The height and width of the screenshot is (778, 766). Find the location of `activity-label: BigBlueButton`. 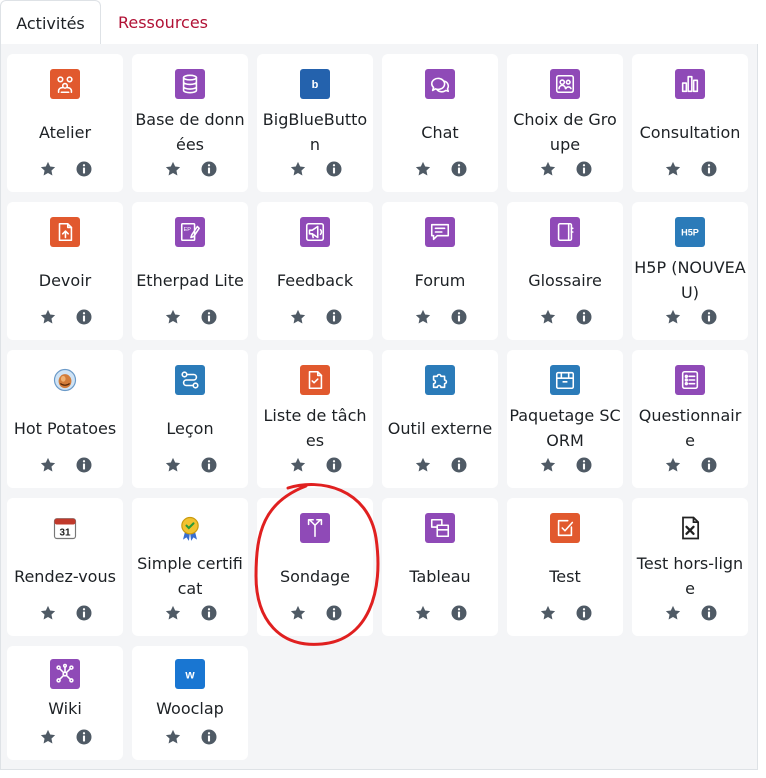

activity-label: BigBlueButton is located at coordinates (315, 132).